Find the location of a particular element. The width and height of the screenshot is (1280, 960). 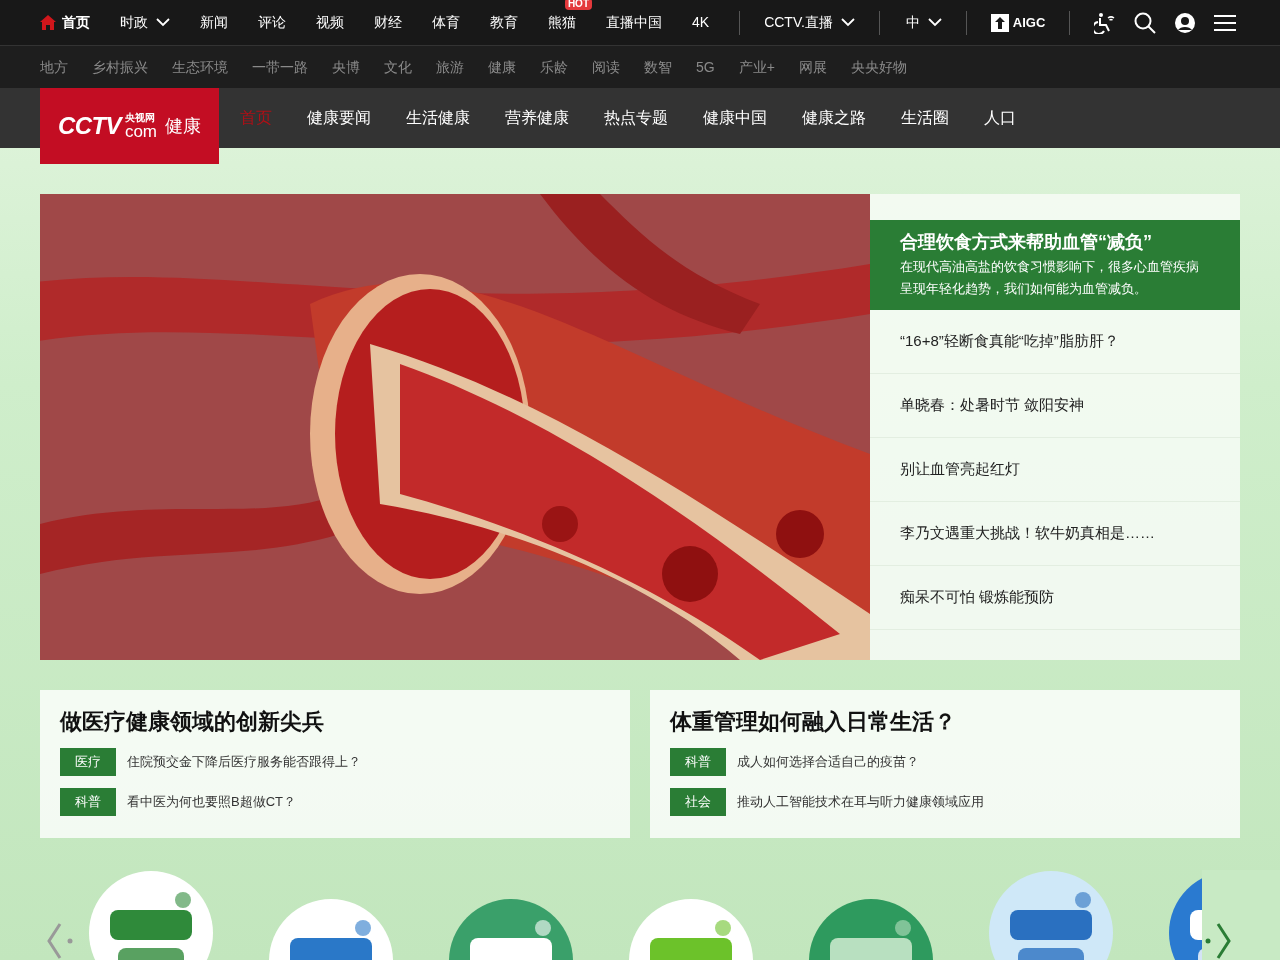

nav-link: 新闻 is located at coordinates (214, 22).